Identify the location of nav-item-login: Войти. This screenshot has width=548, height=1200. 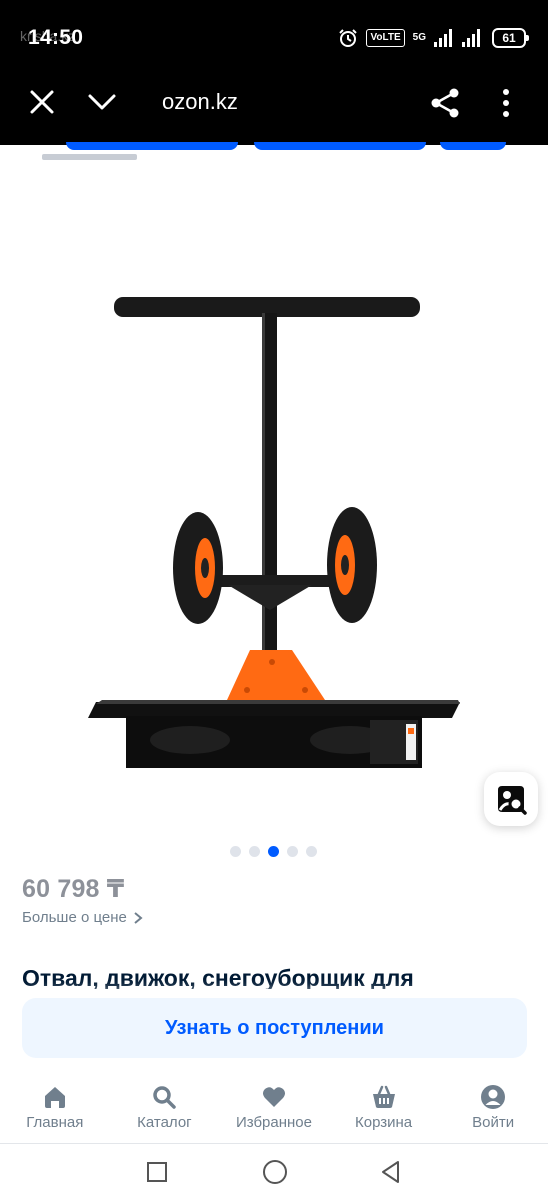
(493, 1111).